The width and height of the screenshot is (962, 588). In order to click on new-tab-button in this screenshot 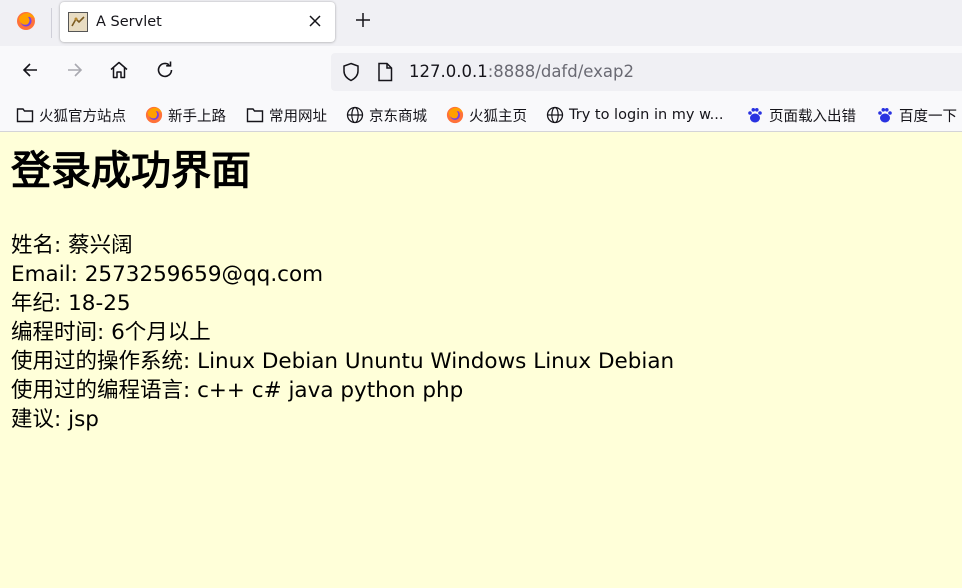, I will do `click(363, 22)`.